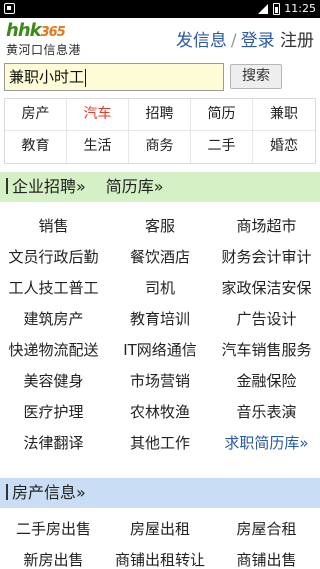 This screenshot has height=569, width=320. I want to click on category-link: 婚恋, so click(284, 147).